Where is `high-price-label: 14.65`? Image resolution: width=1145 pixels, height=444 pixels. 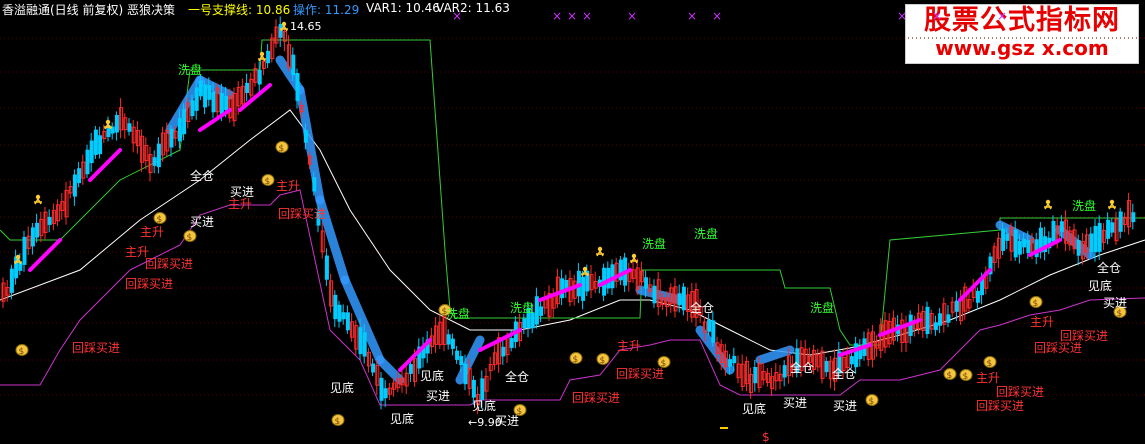
high-price-label: 14.65 is located at coordinates (306, 26).